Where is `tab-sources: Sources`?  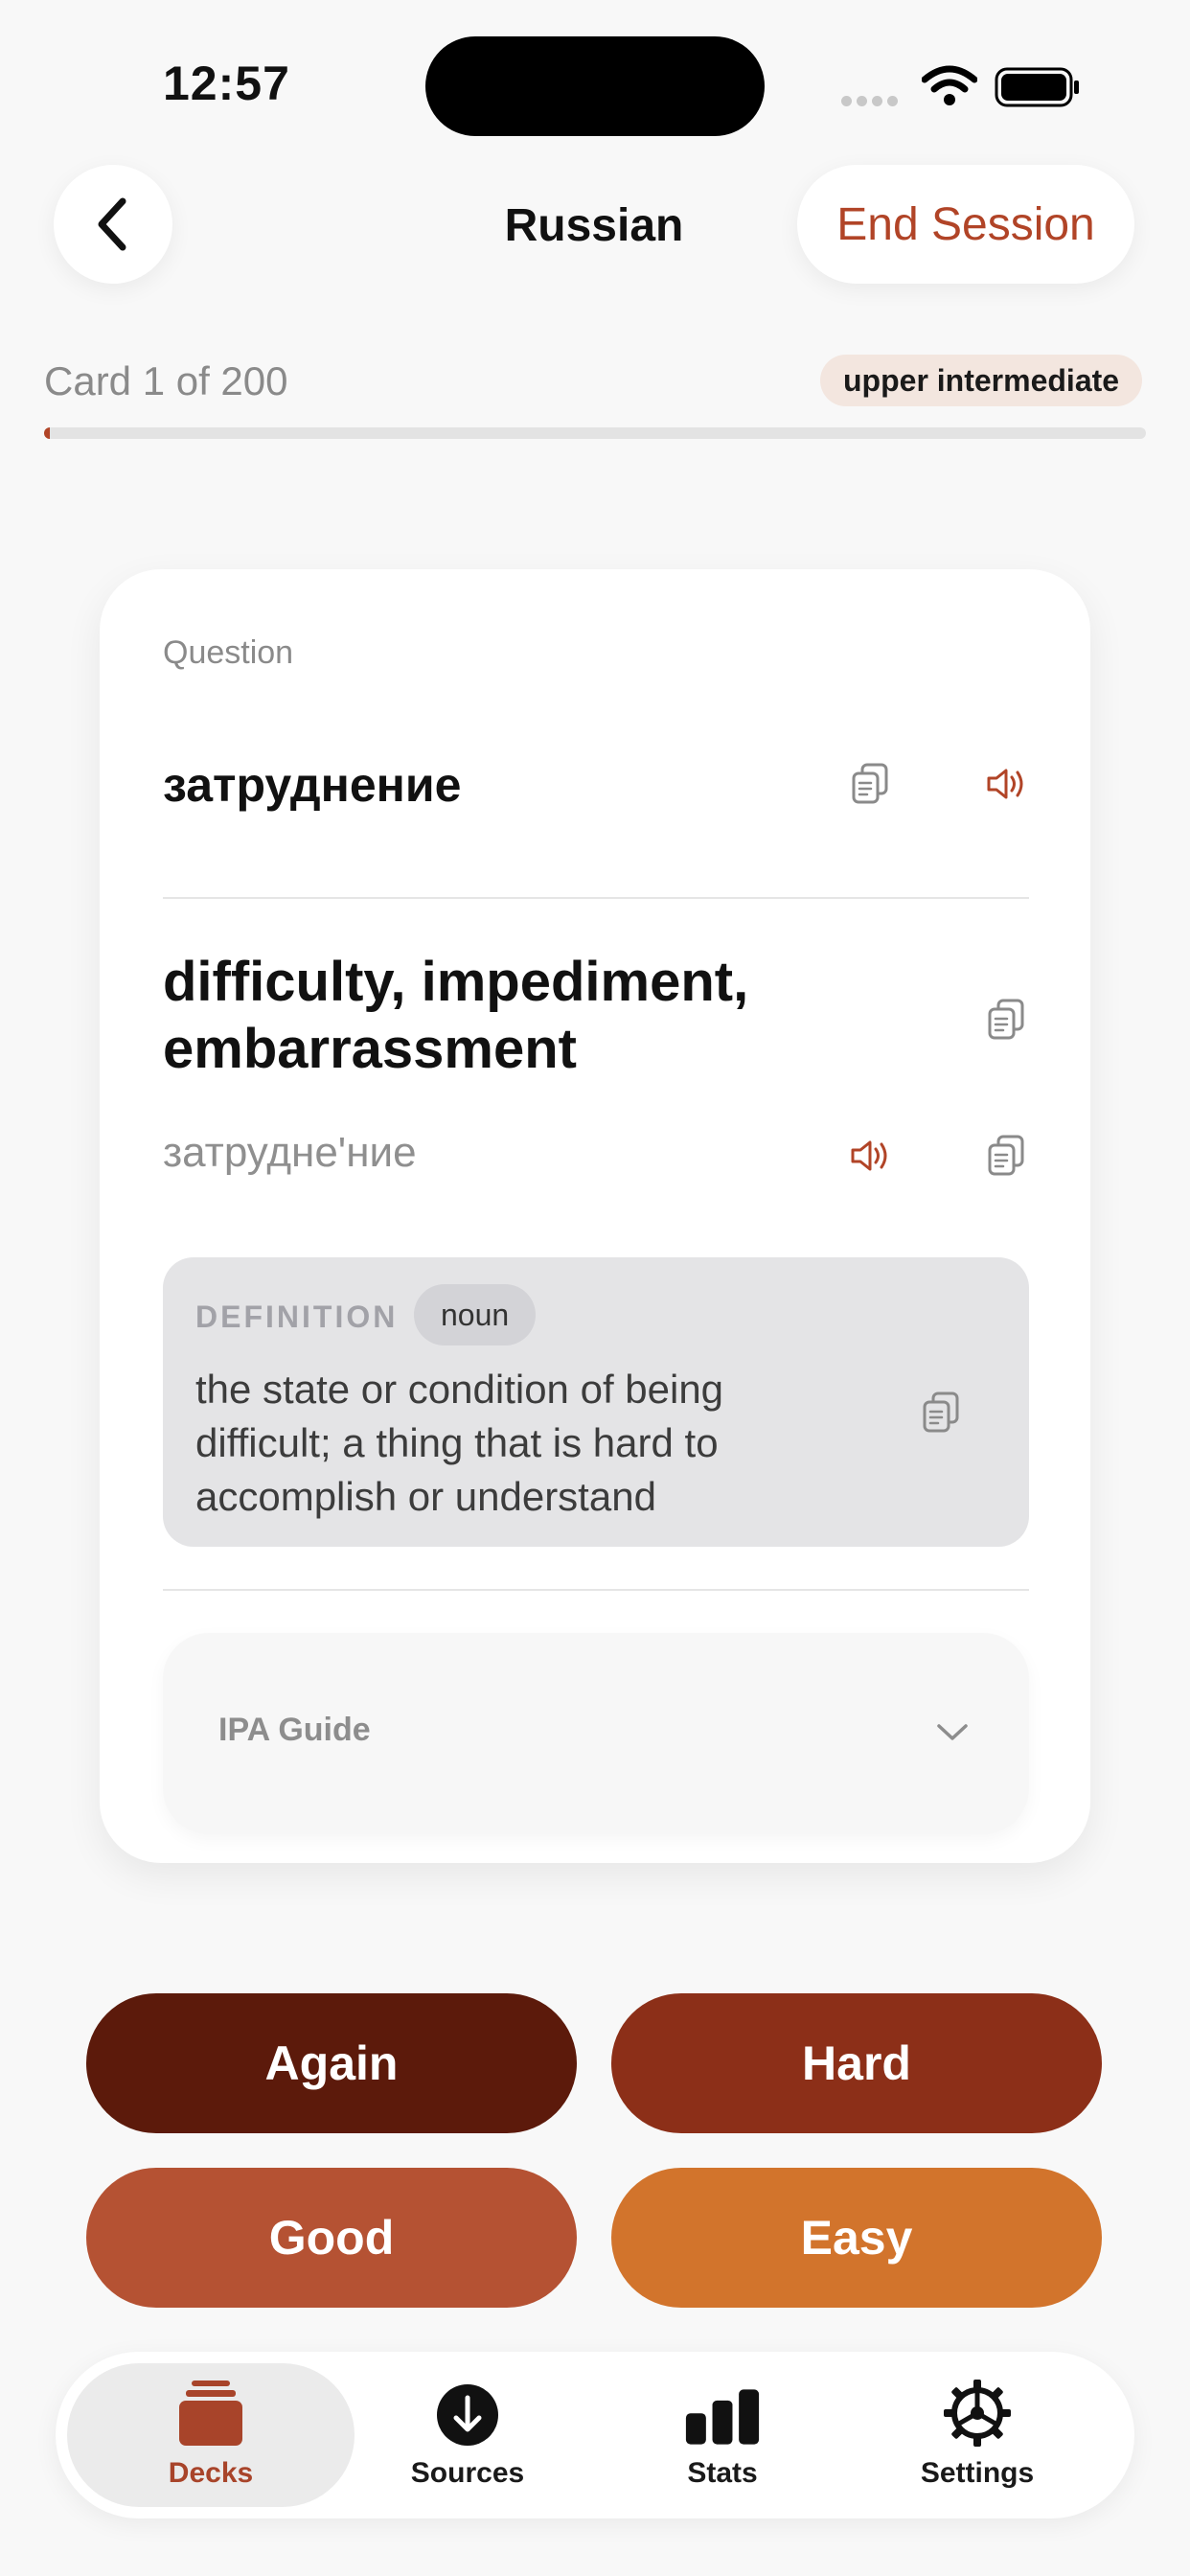 tab-sources: Sources is located at coordinates (468, 2435).